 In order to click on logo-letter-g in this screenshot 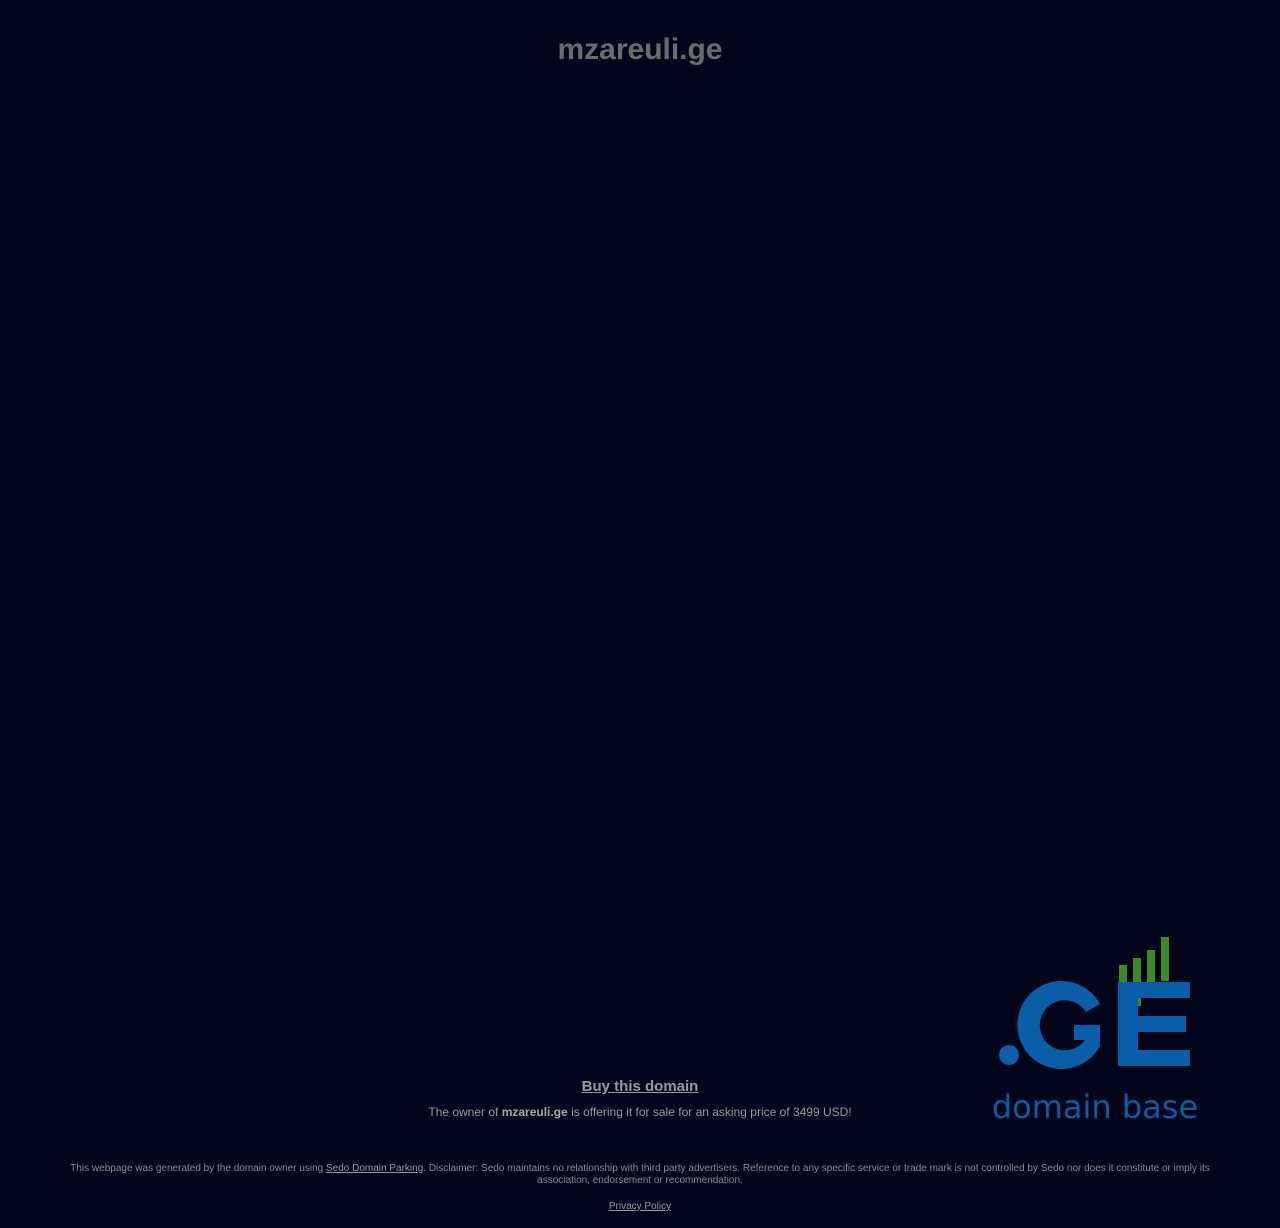, I will do `click(1058, 1025)`.